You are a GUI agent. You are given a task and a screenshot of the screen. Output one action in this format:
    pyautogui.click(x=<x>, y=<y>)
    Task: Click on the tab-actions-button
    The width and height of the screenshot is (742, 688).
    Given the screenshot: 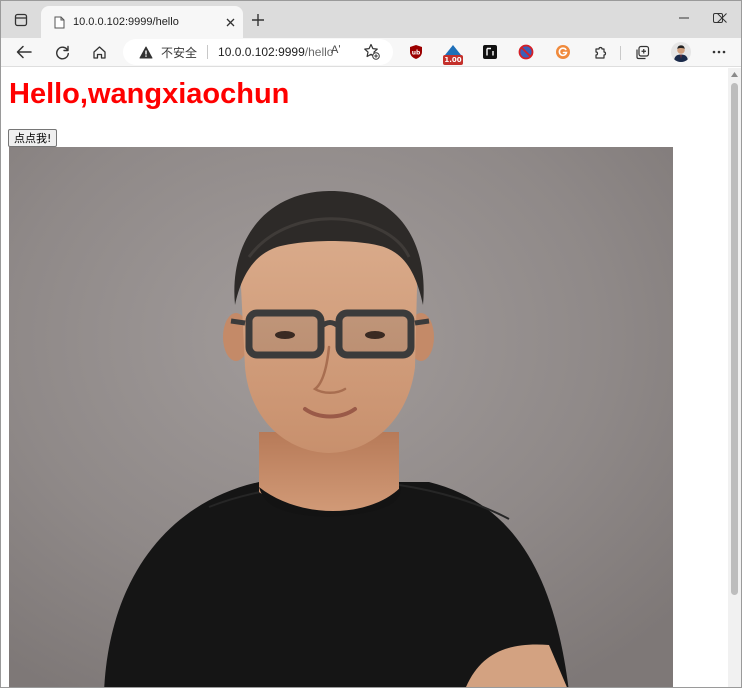 What is the action you would take?
    pyautogui.click(x=21, y=20)
    